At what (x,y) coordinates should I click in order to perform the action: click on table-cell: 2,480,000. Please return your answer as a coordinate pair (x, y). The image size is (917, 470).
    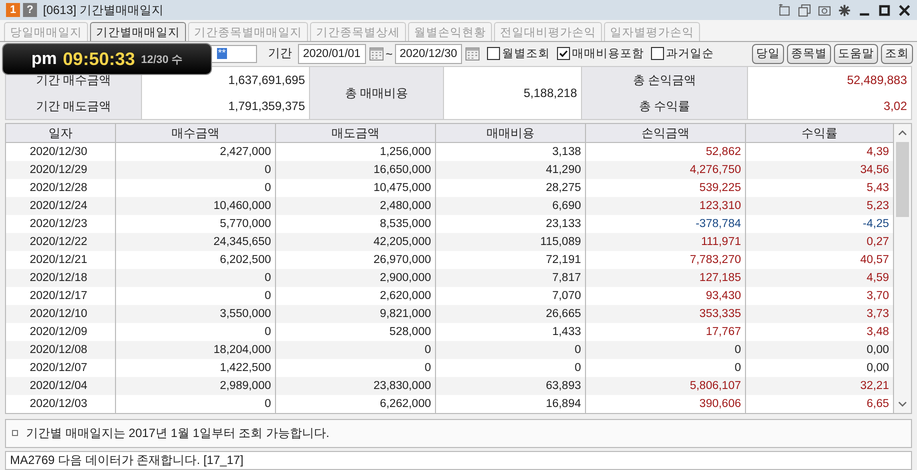
    Looking at the image, I should click on (356, 206).